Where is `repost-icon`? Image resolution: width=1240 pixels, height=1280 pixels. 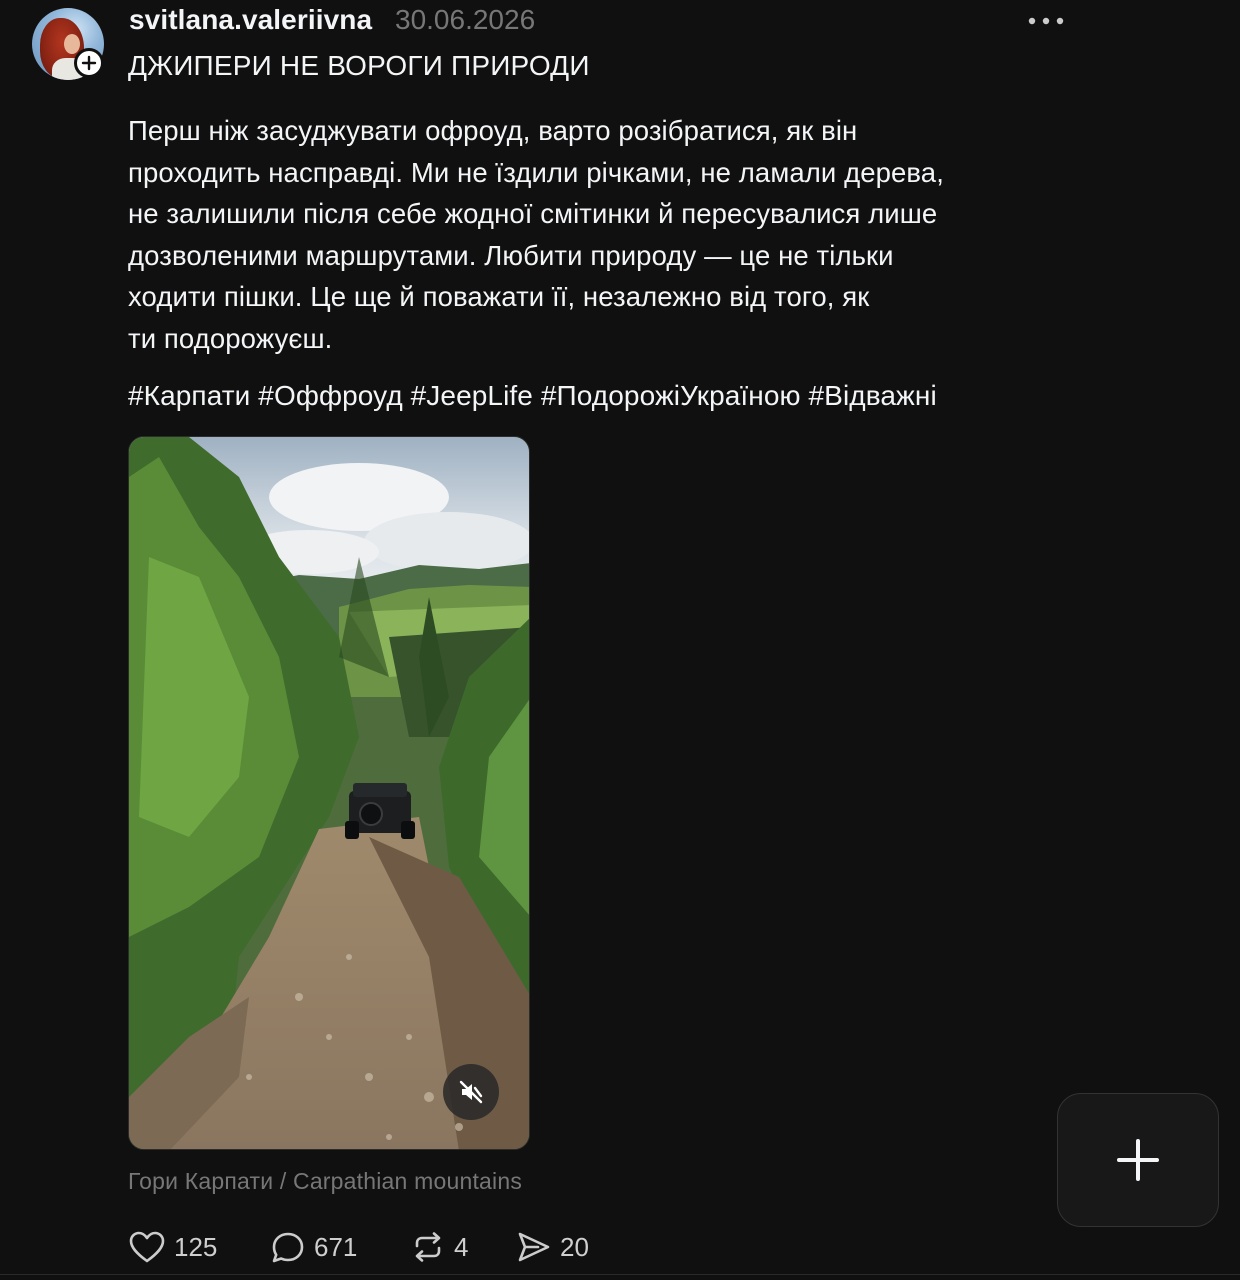 repost-icon is located at coordinates (428, 1247).